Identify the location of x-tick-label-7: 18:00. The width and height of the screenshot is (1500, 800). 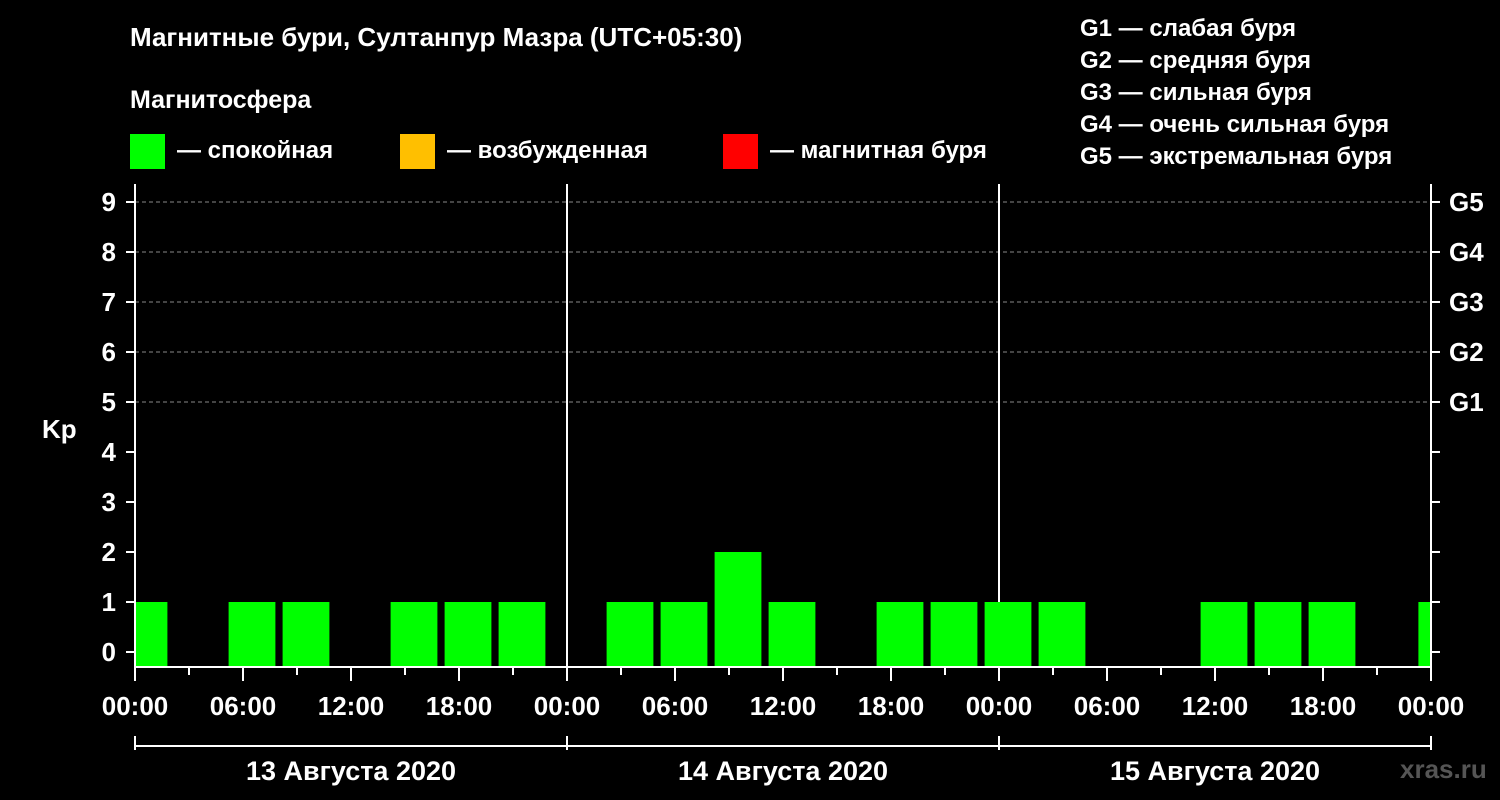
(891, 706).